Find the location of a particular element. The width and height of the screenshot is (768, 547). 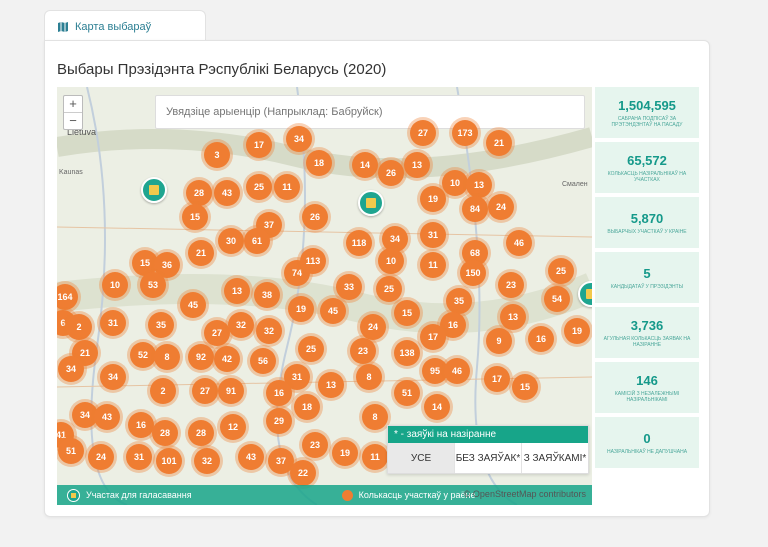

precinct-cluster-marker: 118 is located at coordinates (359, 243).